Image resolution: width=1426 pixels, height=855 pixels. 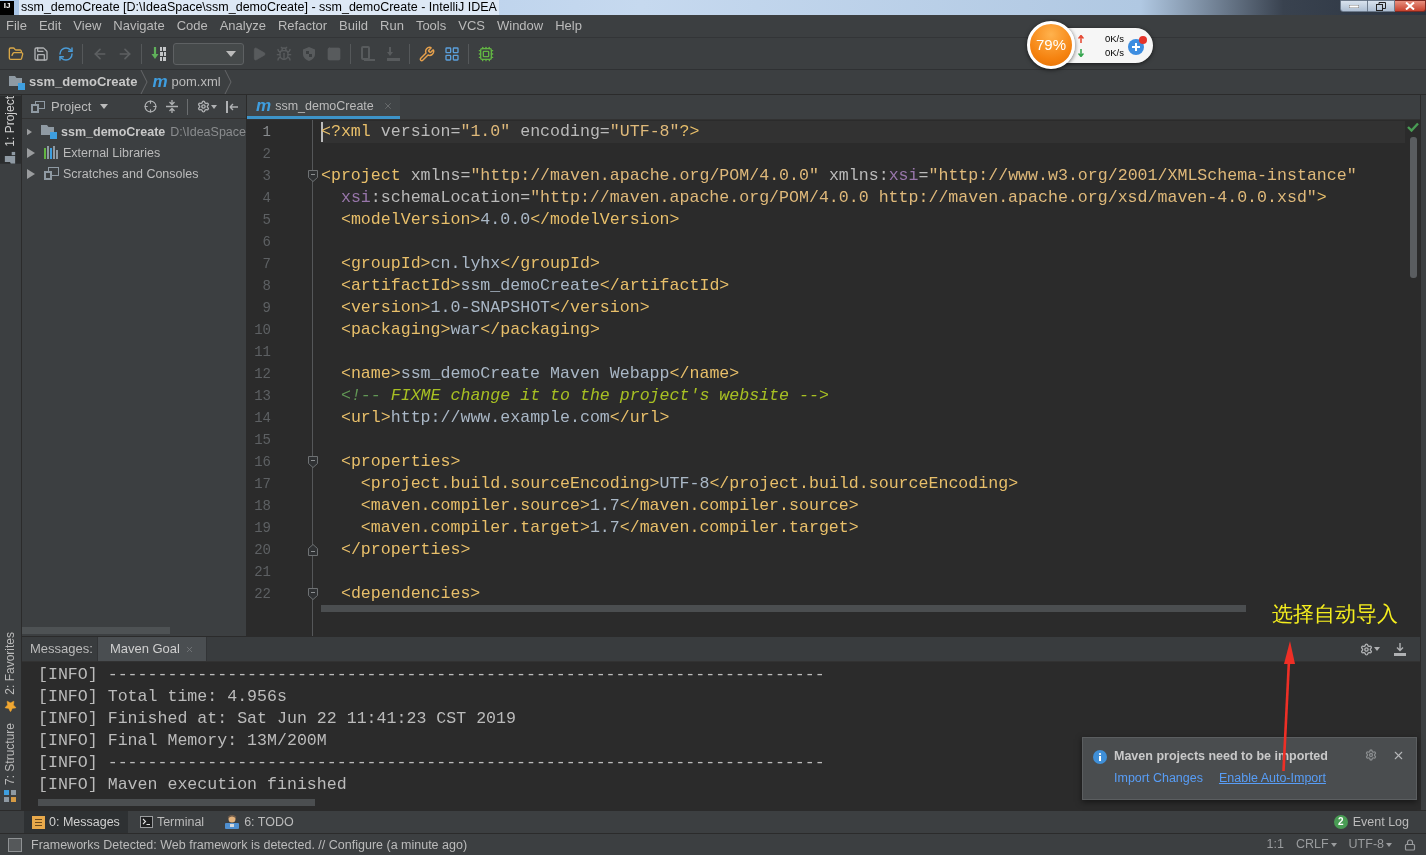 I want to click on menu-item: Edit, so click(x=50, y=26).